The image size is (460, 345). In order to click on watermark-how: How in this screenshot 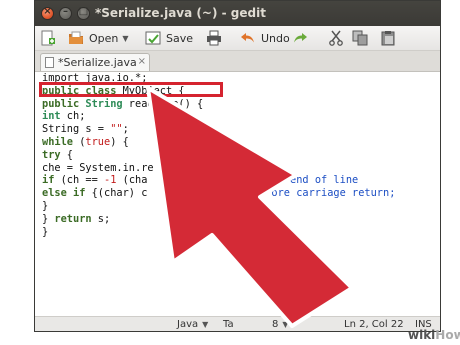, I will do `click(447, 335)`.